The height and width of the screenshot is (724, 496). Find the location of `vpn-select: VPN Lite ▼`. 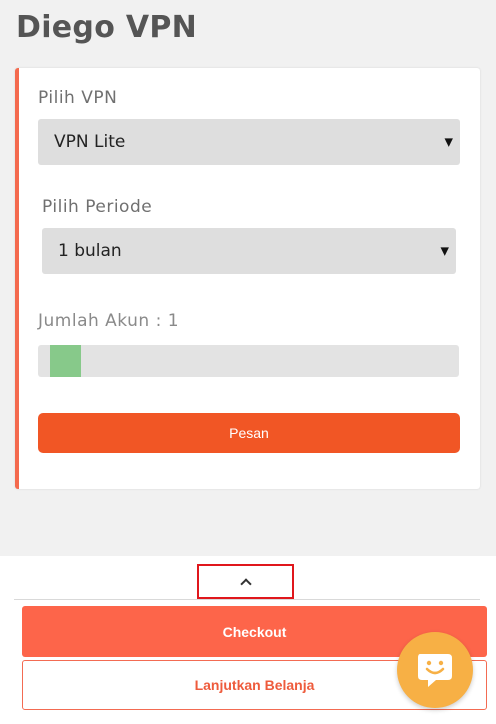

vpn-select: VPN Lite ▼ is located at coordinates (249, 142).